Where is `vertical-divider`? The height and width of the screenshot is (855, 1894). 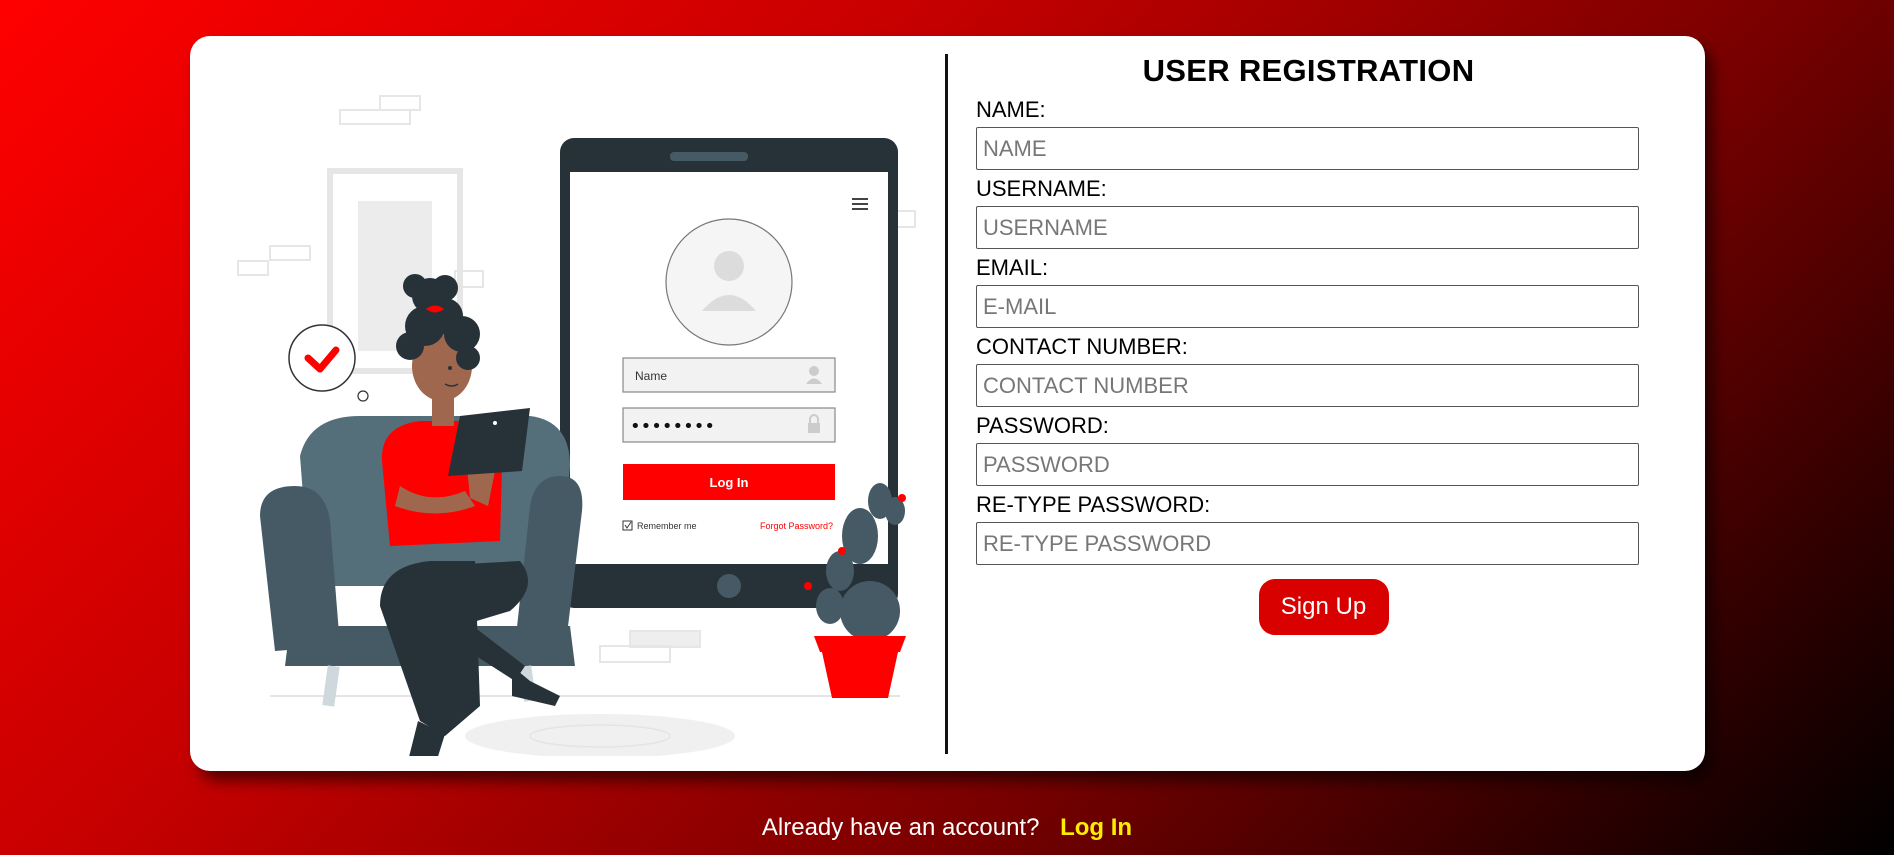
vertical-divider is located at coordinates (946, 404).